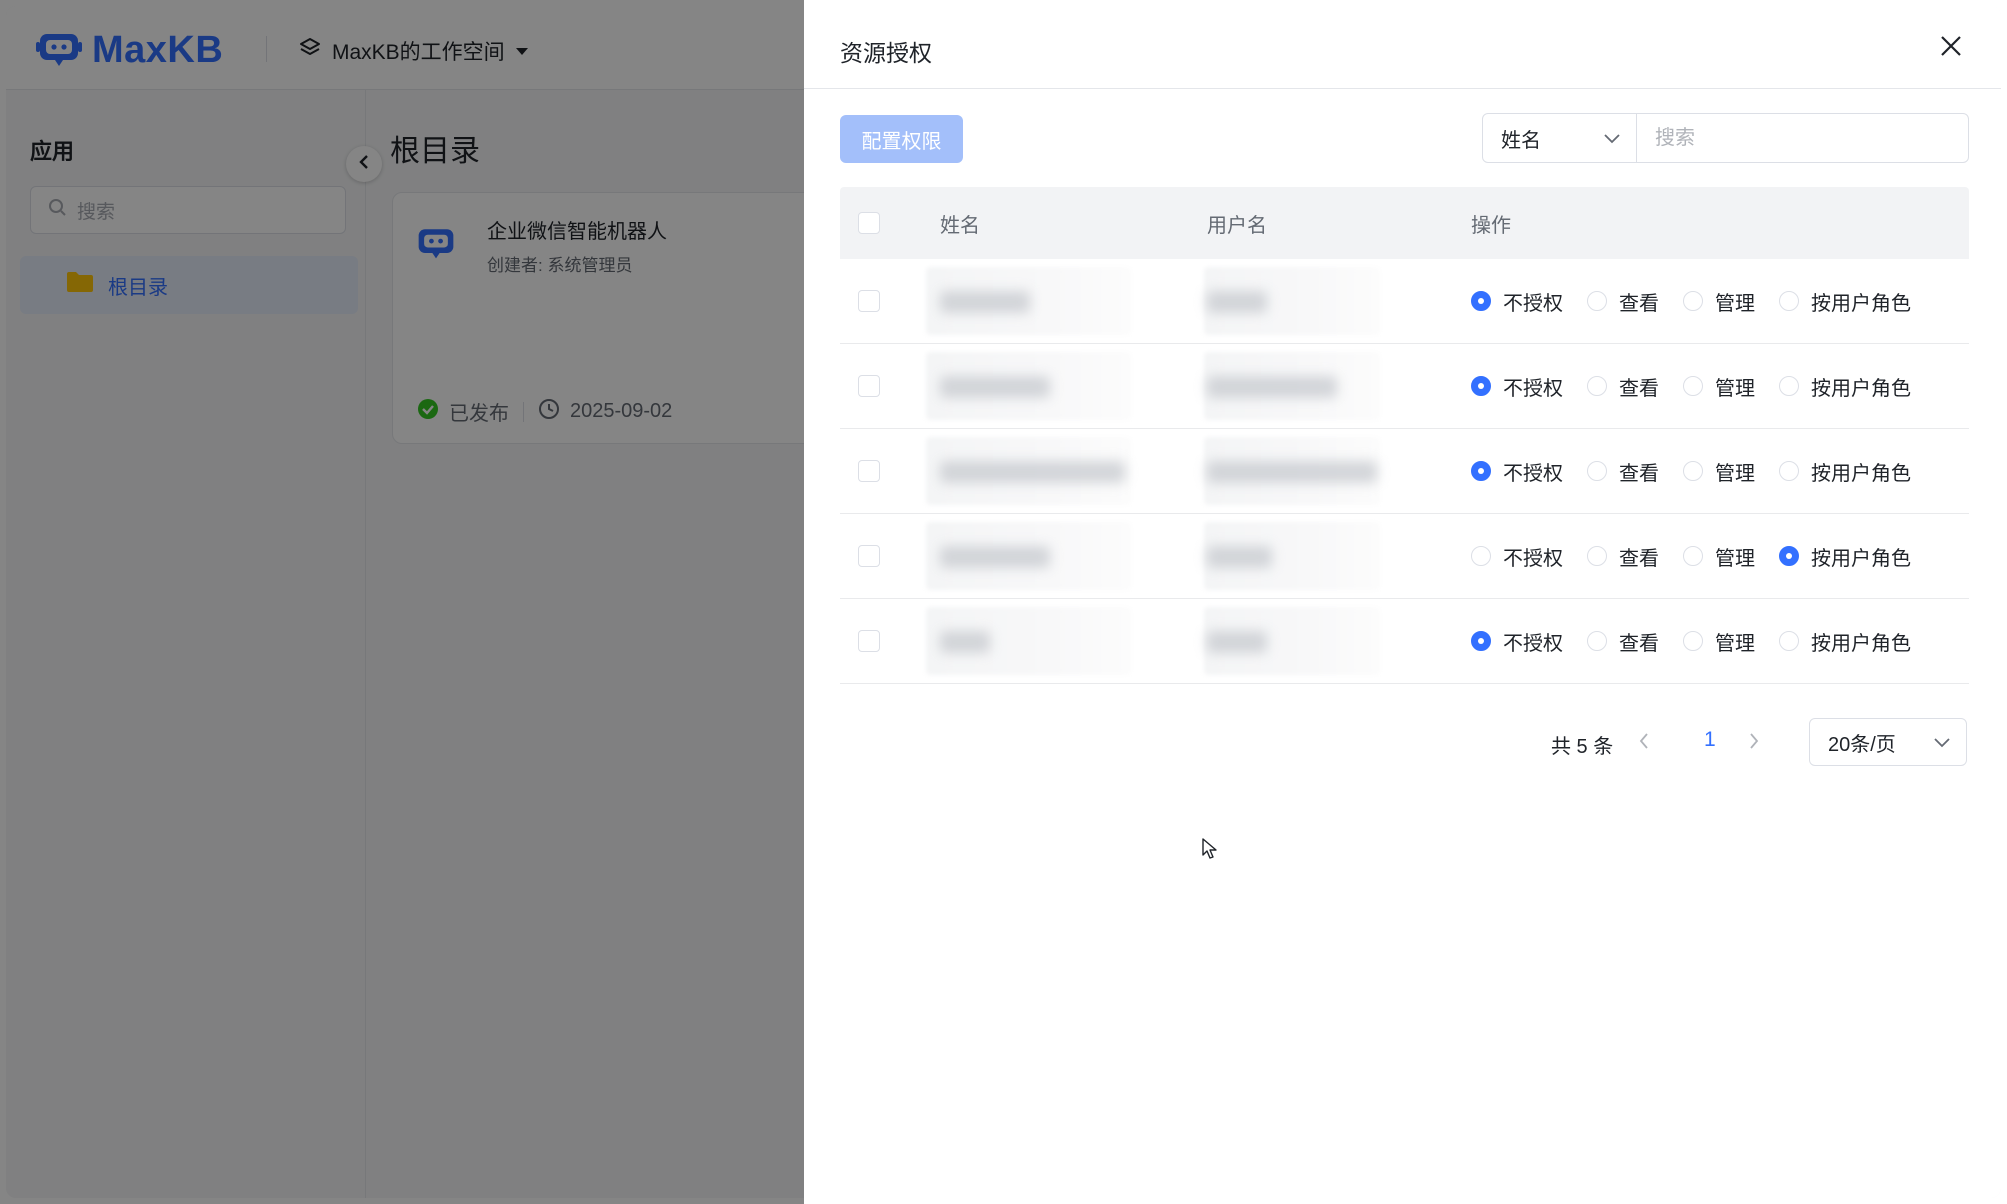  Describe the element at coordinates (1237, 225) in the screenshot. I see `column-header-username: 用户名` at that location.